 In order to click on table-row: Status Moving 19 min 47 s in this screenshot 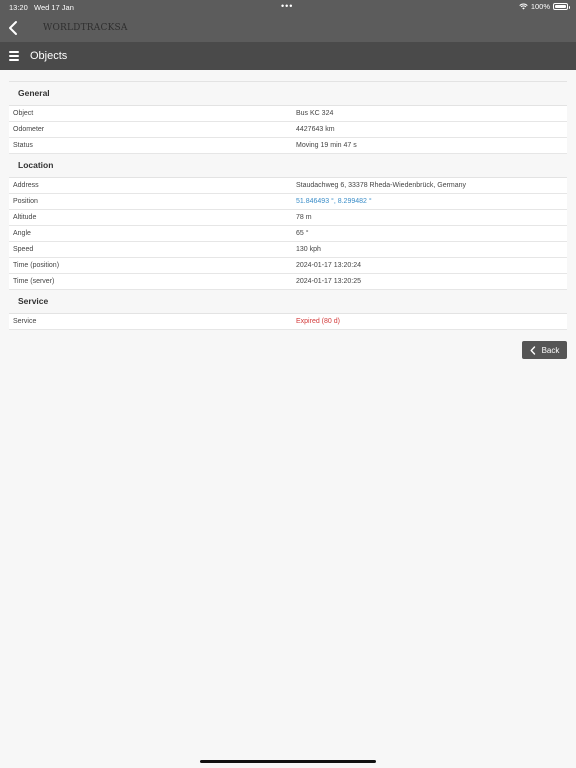, I will do `click(288, 146)`.